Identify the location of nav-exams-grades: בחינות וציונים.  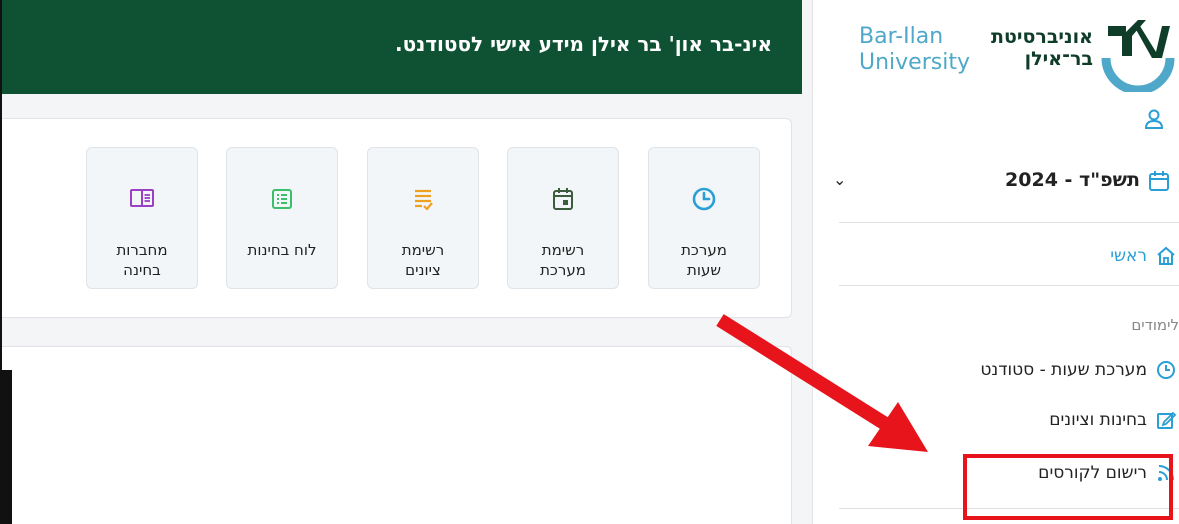
(1114, 420).